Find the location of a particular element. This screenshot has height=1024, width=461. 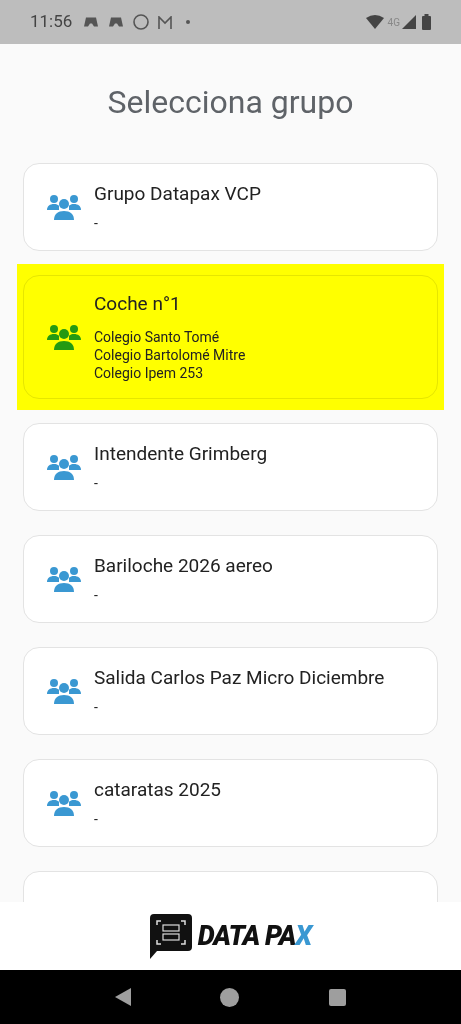

group-name: Salida Carlos Paz Micro Diciembre is located at coordinates (239, 678).